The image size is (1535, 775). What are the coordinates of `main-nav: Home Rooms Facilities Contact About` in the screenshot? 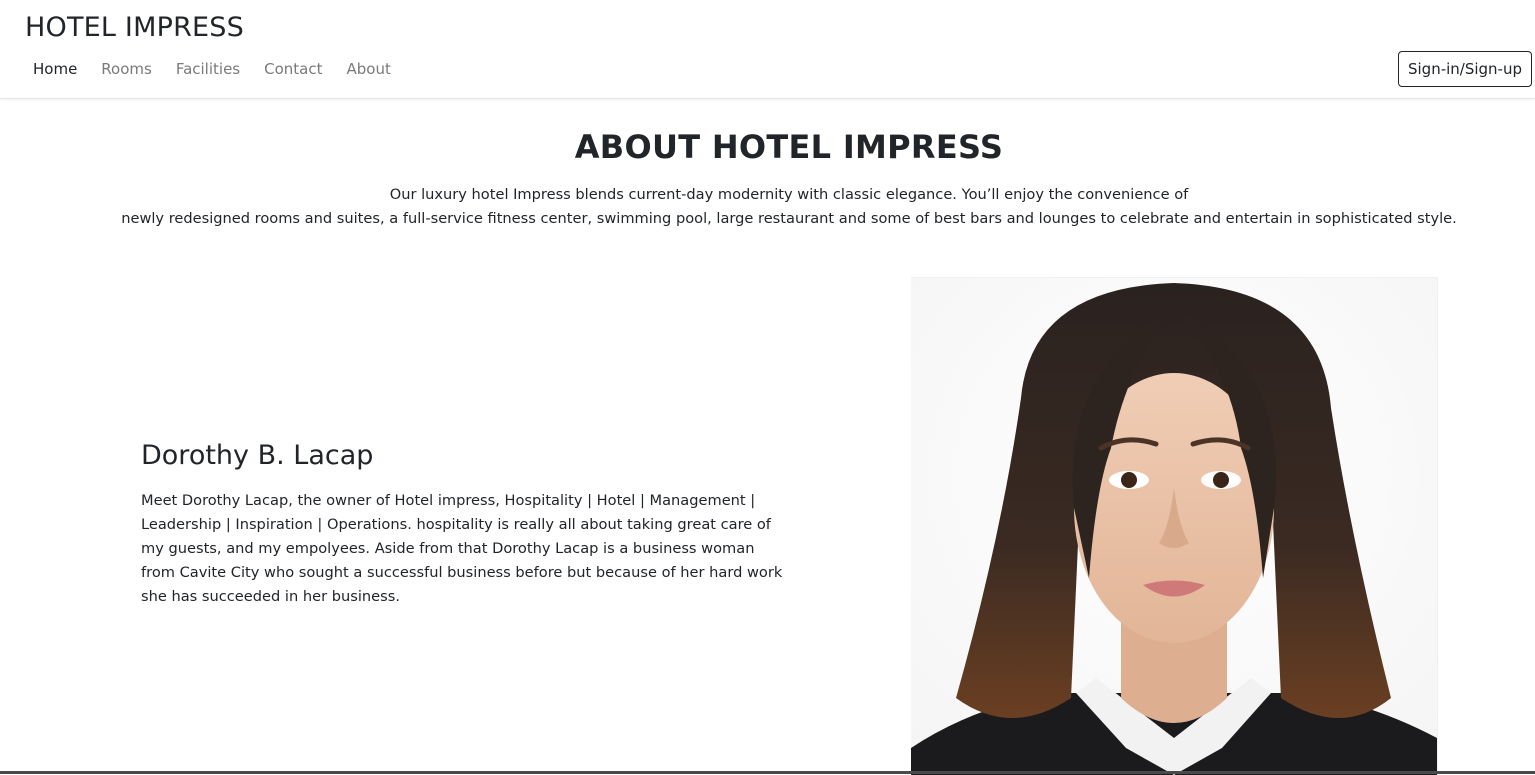 It's located at (216, 69).